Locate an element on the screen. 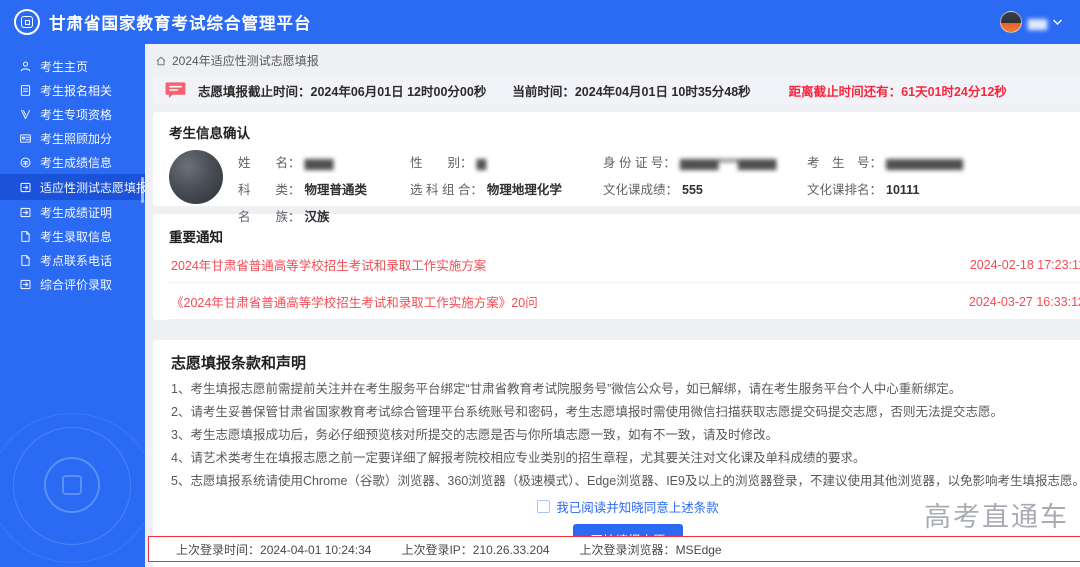 This screenshot has width=1080, height=567. sidebar-item-label: 考生录取信息 is located at coordinates (76, 236).